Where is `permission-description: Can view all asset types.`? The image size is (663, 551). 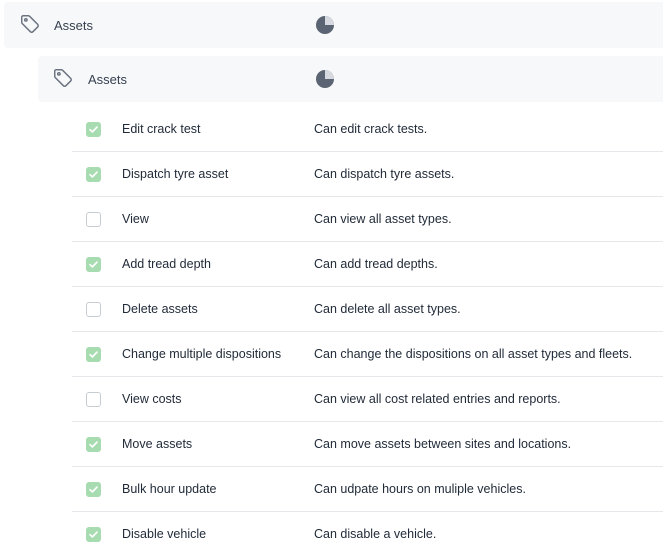 permission-description: Can view all asset types. is located at coordinates (383, 219).